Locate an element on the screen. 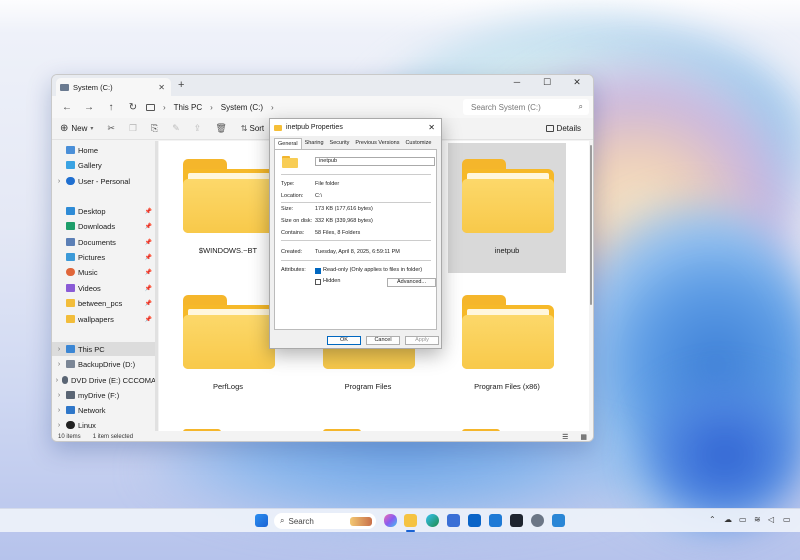 Image resolution: width=800 pixels, height=560 pixels. cancel-button: Cancel is located at coordinates (383, 340).